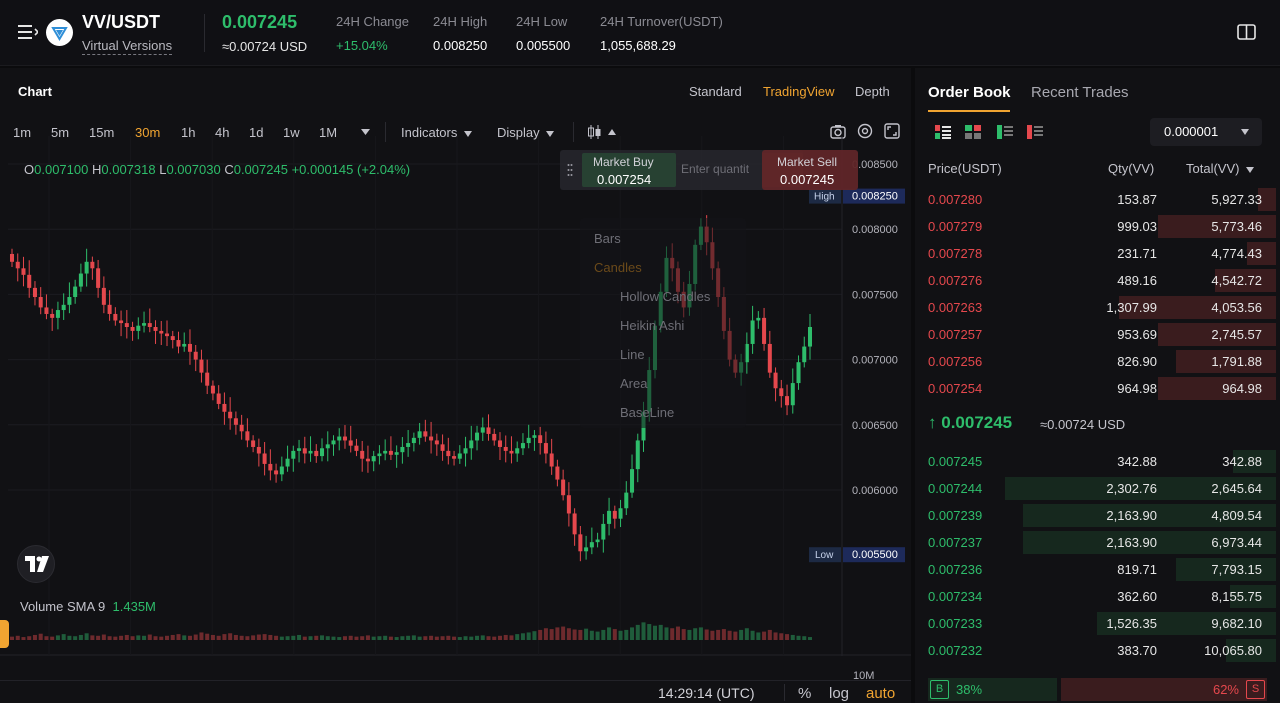 Image resolution: width=1280 pixels, height=703 pixels. Describe the element at coordinates (955, 542) in the screenshot. I see `row-price: 0.007237` at that location.